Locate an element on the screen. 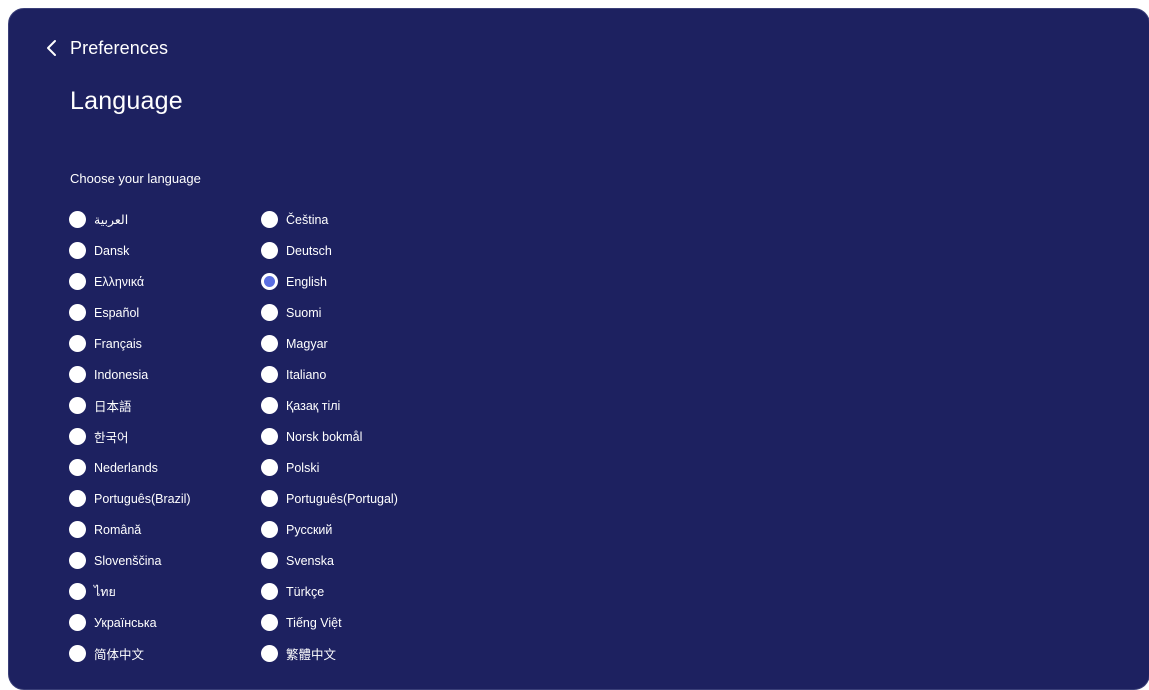  language-option-label: Slovenščina is located at coordinates (128, 560).